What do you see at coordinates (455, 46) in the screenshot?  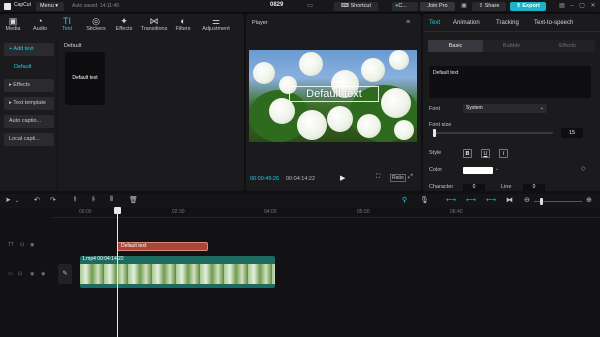 I see `subtab-basic: Basic` at bounding box center [455, 46].